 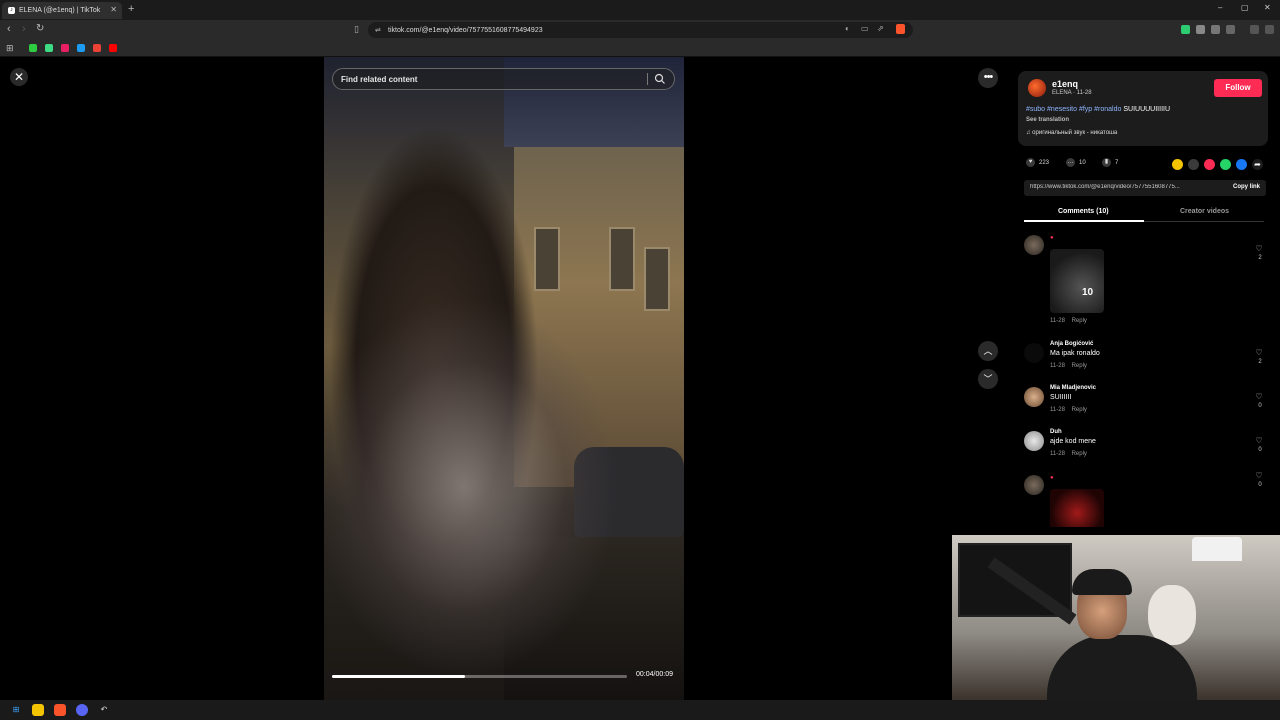 What do you see at coordinates (81, 48) in the screenshot?
I see `bookmark-check-icon` at bounding box center [81, 48].